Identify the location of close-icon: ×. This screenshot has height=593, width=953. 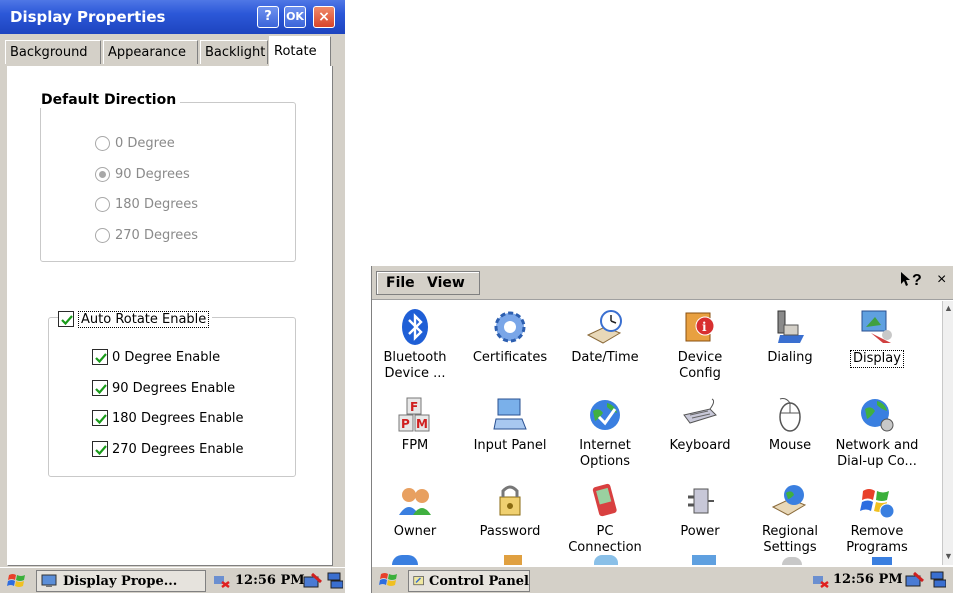
(941, 280).